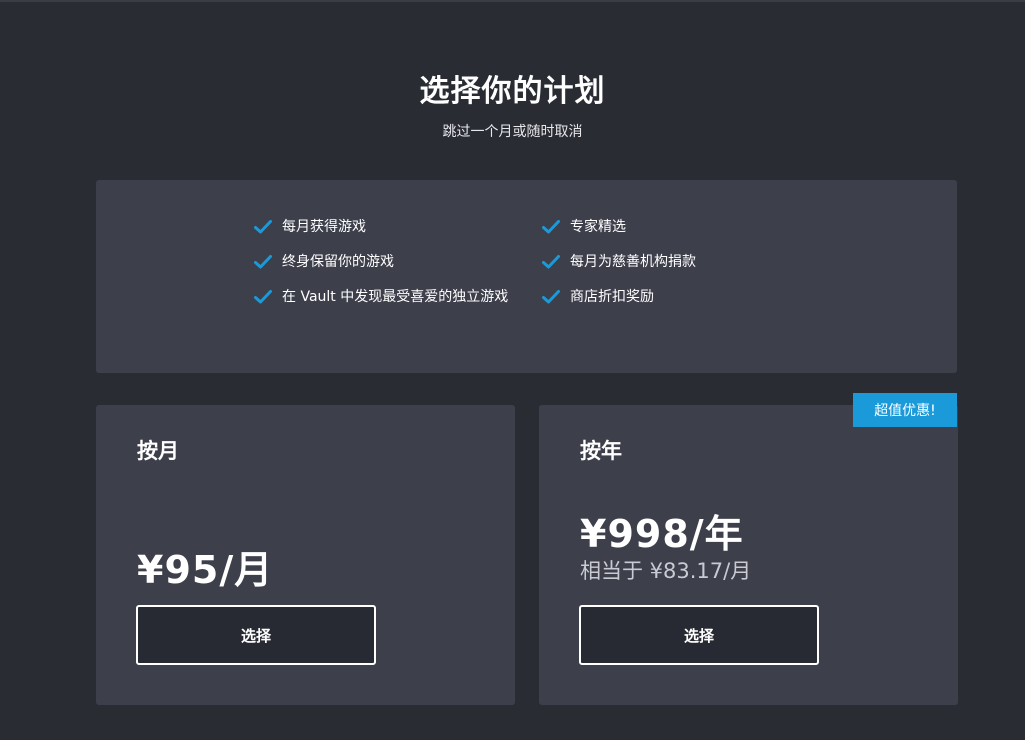 Image resolution: width=1025 pixels, height=740 pixels. I want to click on feature-label: 每月获得游戏, so click(324, 227).